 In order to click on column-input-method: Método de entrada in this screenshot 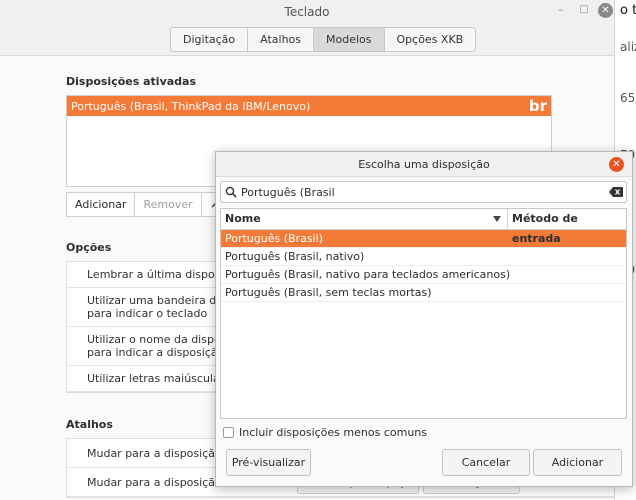, I will do `click(567, 227)`.